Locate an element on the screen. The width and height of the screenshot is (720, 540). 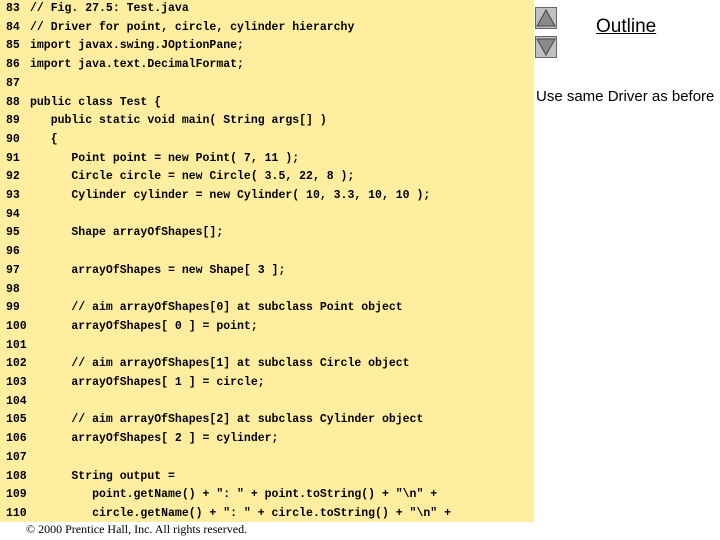
code-line: 85 import javax.swing.JOptionPane; is located at coordinates (122, 46).